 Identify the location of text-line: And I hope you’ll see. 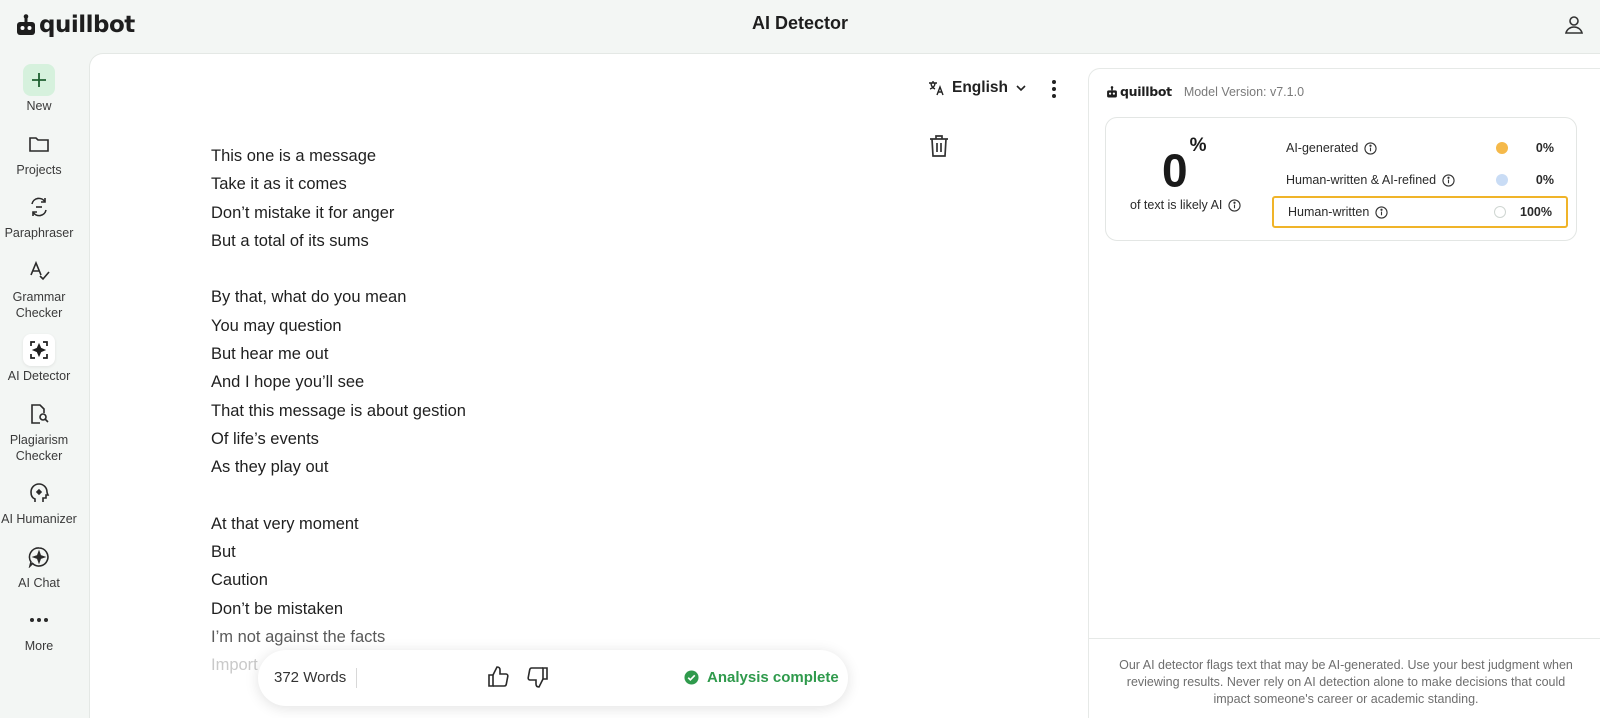
(288, 382).